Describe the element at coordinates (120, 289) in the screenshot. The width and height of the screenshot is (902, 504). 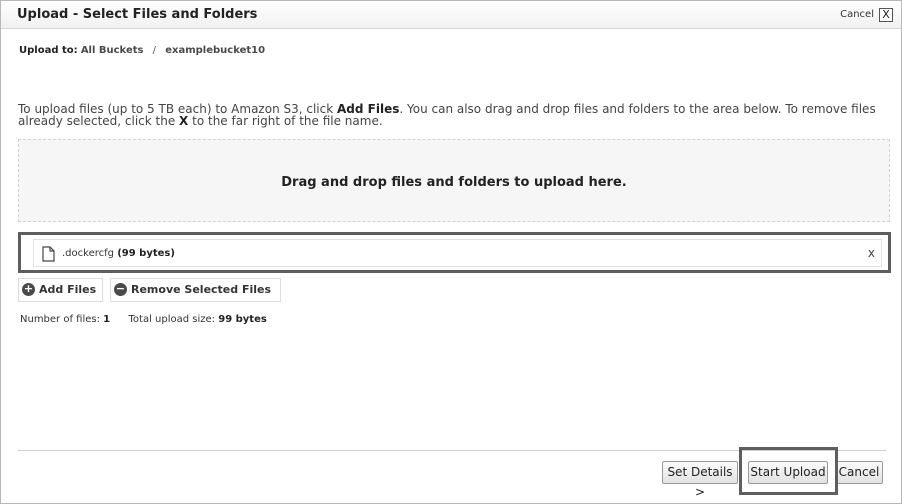
I see `minus-circle-icon: −` at that location.